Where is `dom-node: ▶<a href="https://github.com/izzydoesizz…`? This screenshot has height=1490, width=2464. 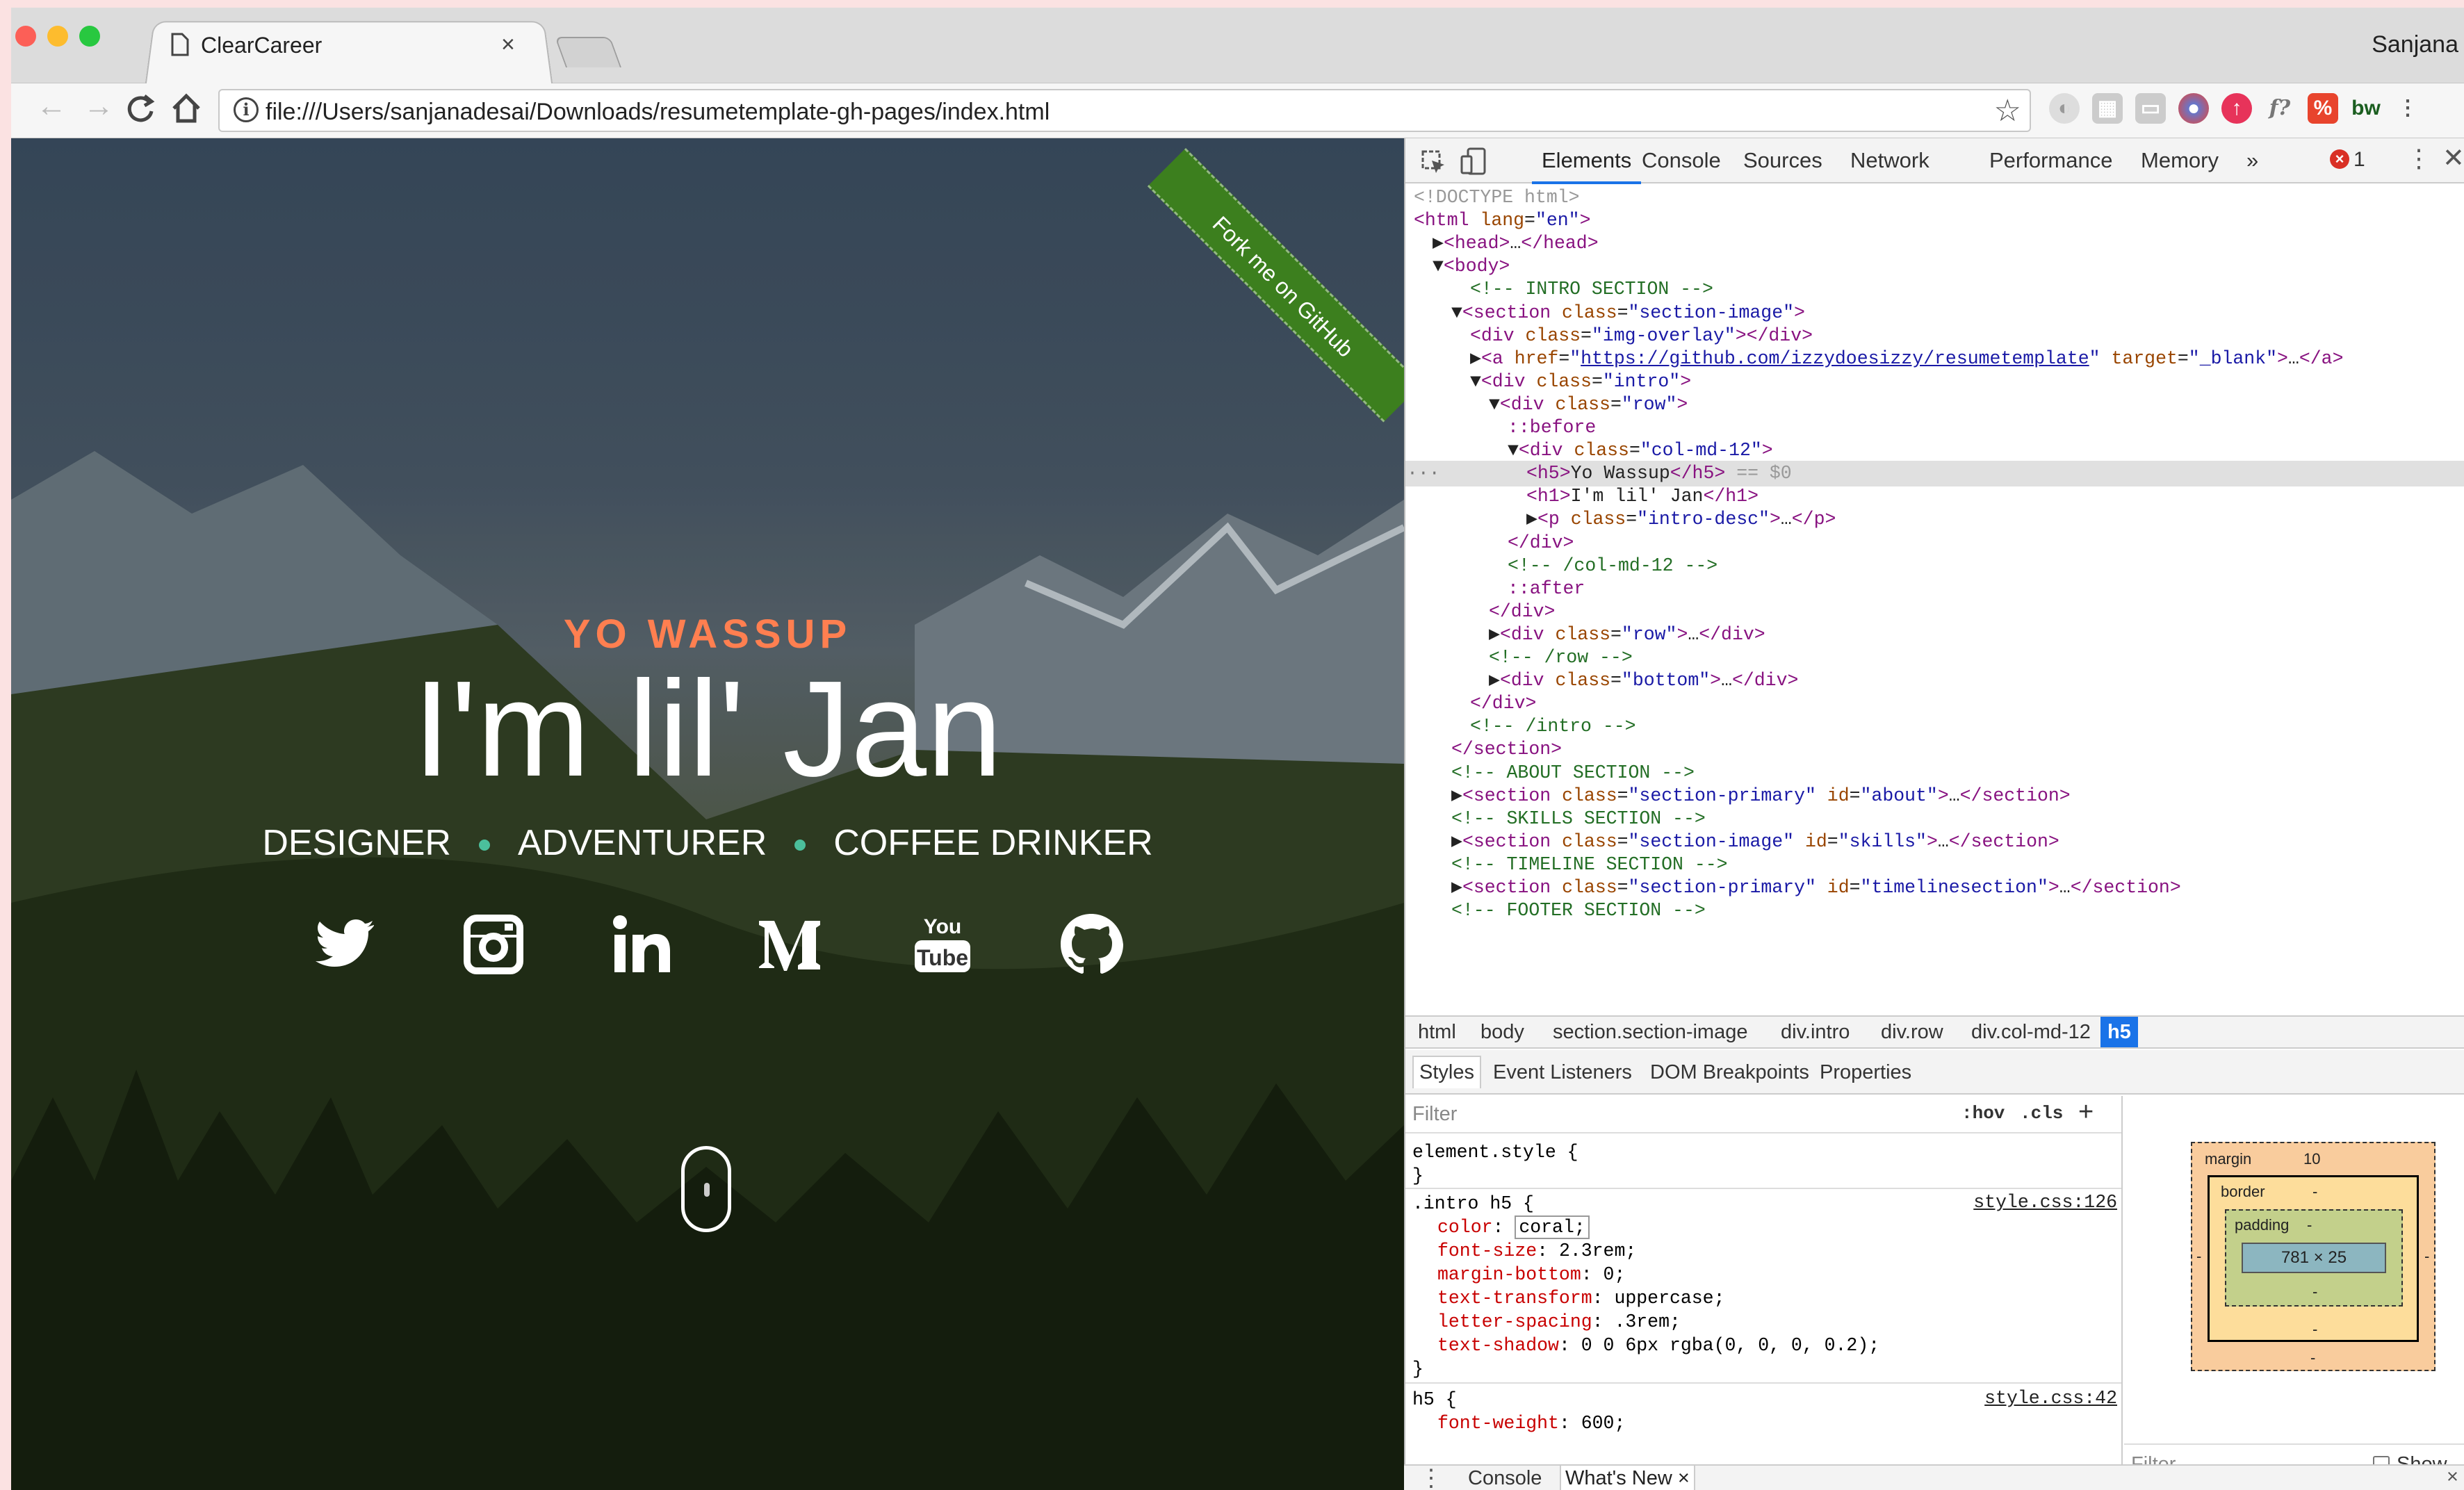 dom-node: ▶<a href="https://github.com/izzydoesizz… is located at coordinates (1934, 359).